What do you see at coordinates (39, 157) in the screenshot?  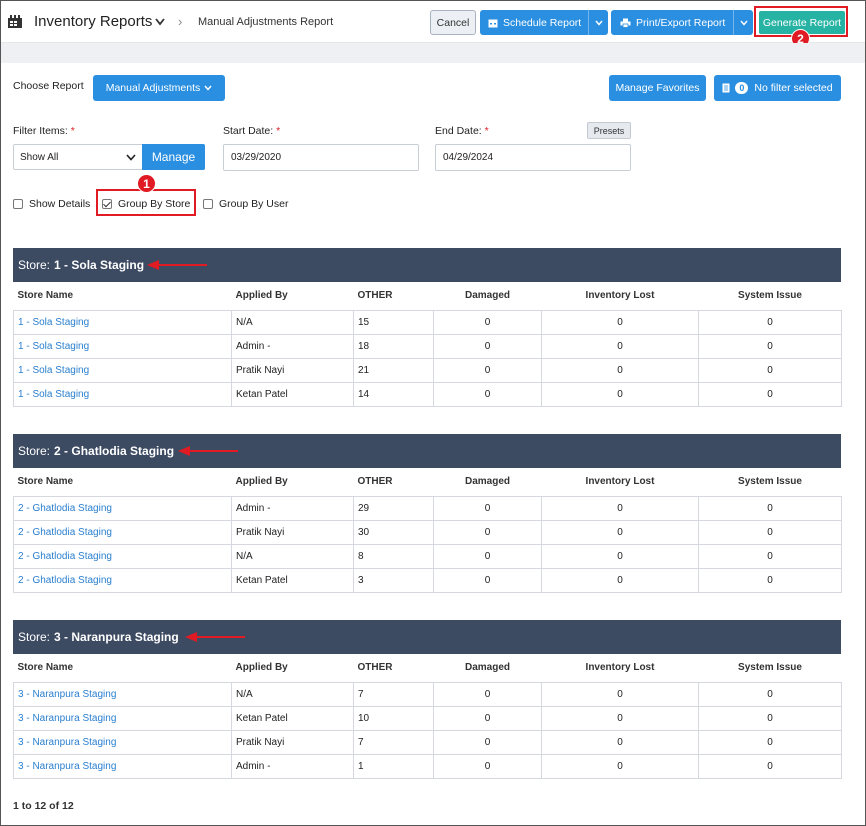 I see `filter-items-value: Show All` at bounding box center [39, 157].